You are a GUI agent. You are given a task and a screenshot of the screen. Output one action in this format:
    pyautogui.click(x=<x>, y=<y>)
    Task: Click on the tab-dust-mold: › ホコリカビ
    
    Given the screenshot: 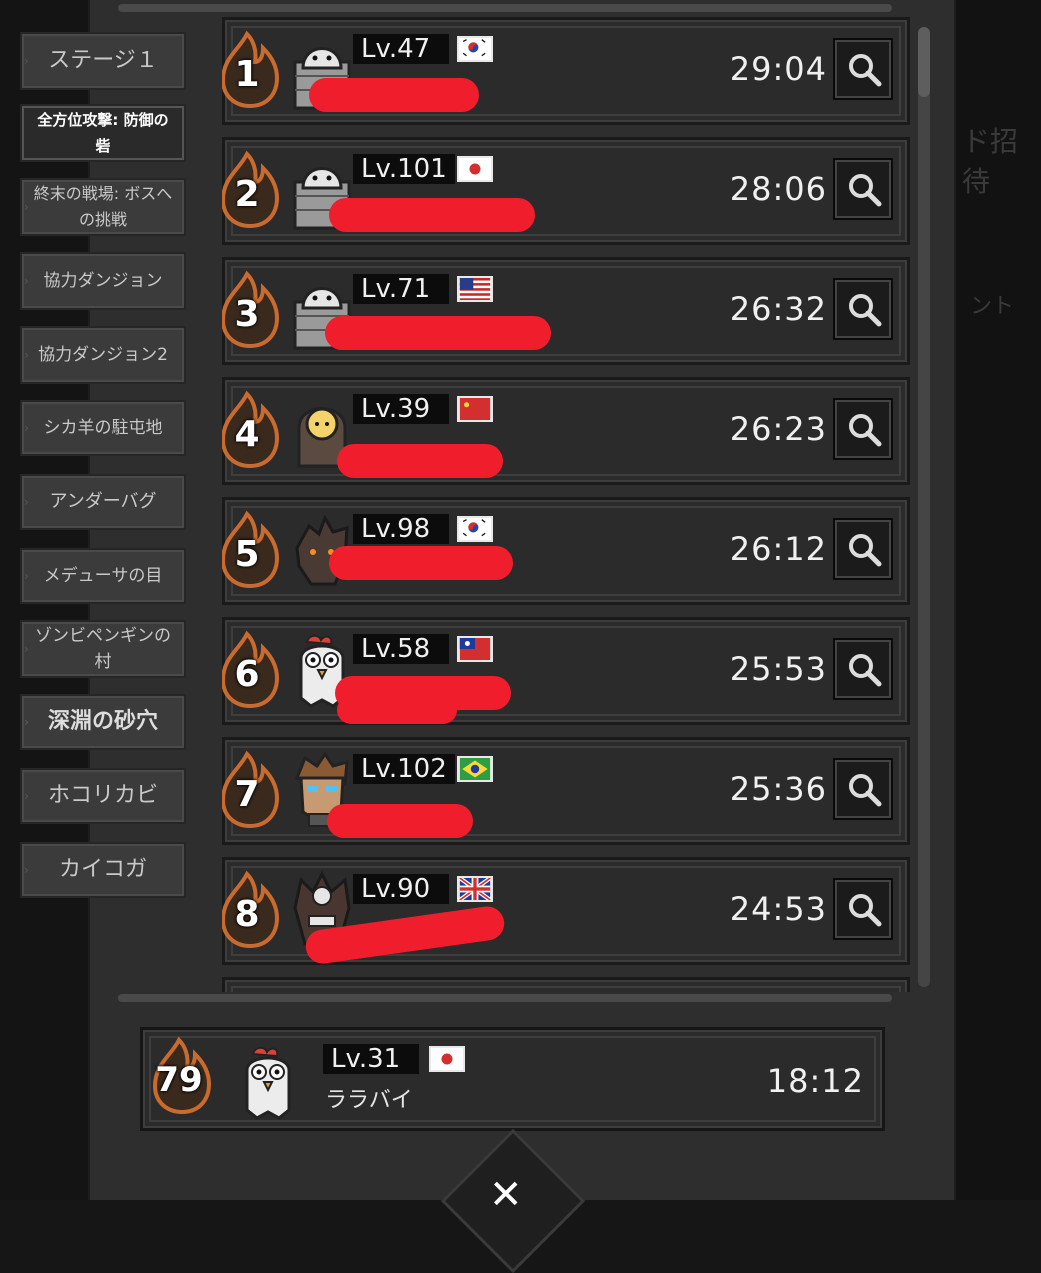 What is the action you would take?
    pyautogui.click(x=103, y=796)
    